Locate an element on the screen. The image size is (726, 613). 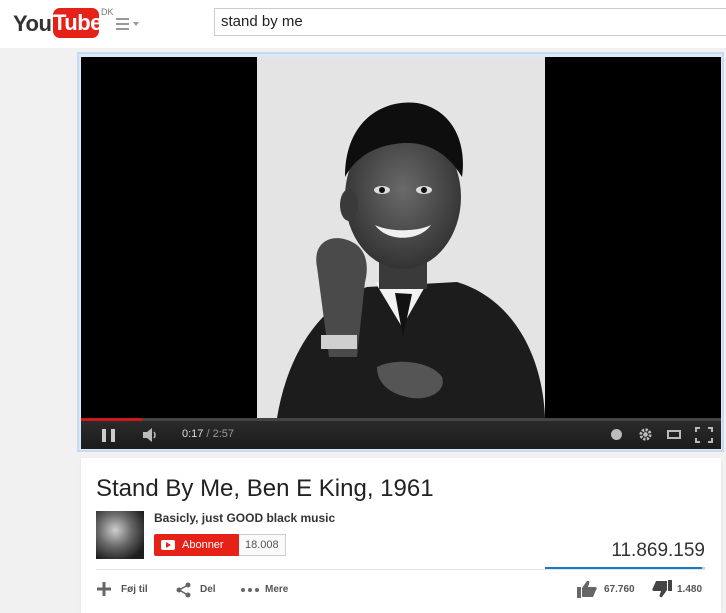
theater-mode-icon is located at coordinates (674, 434).